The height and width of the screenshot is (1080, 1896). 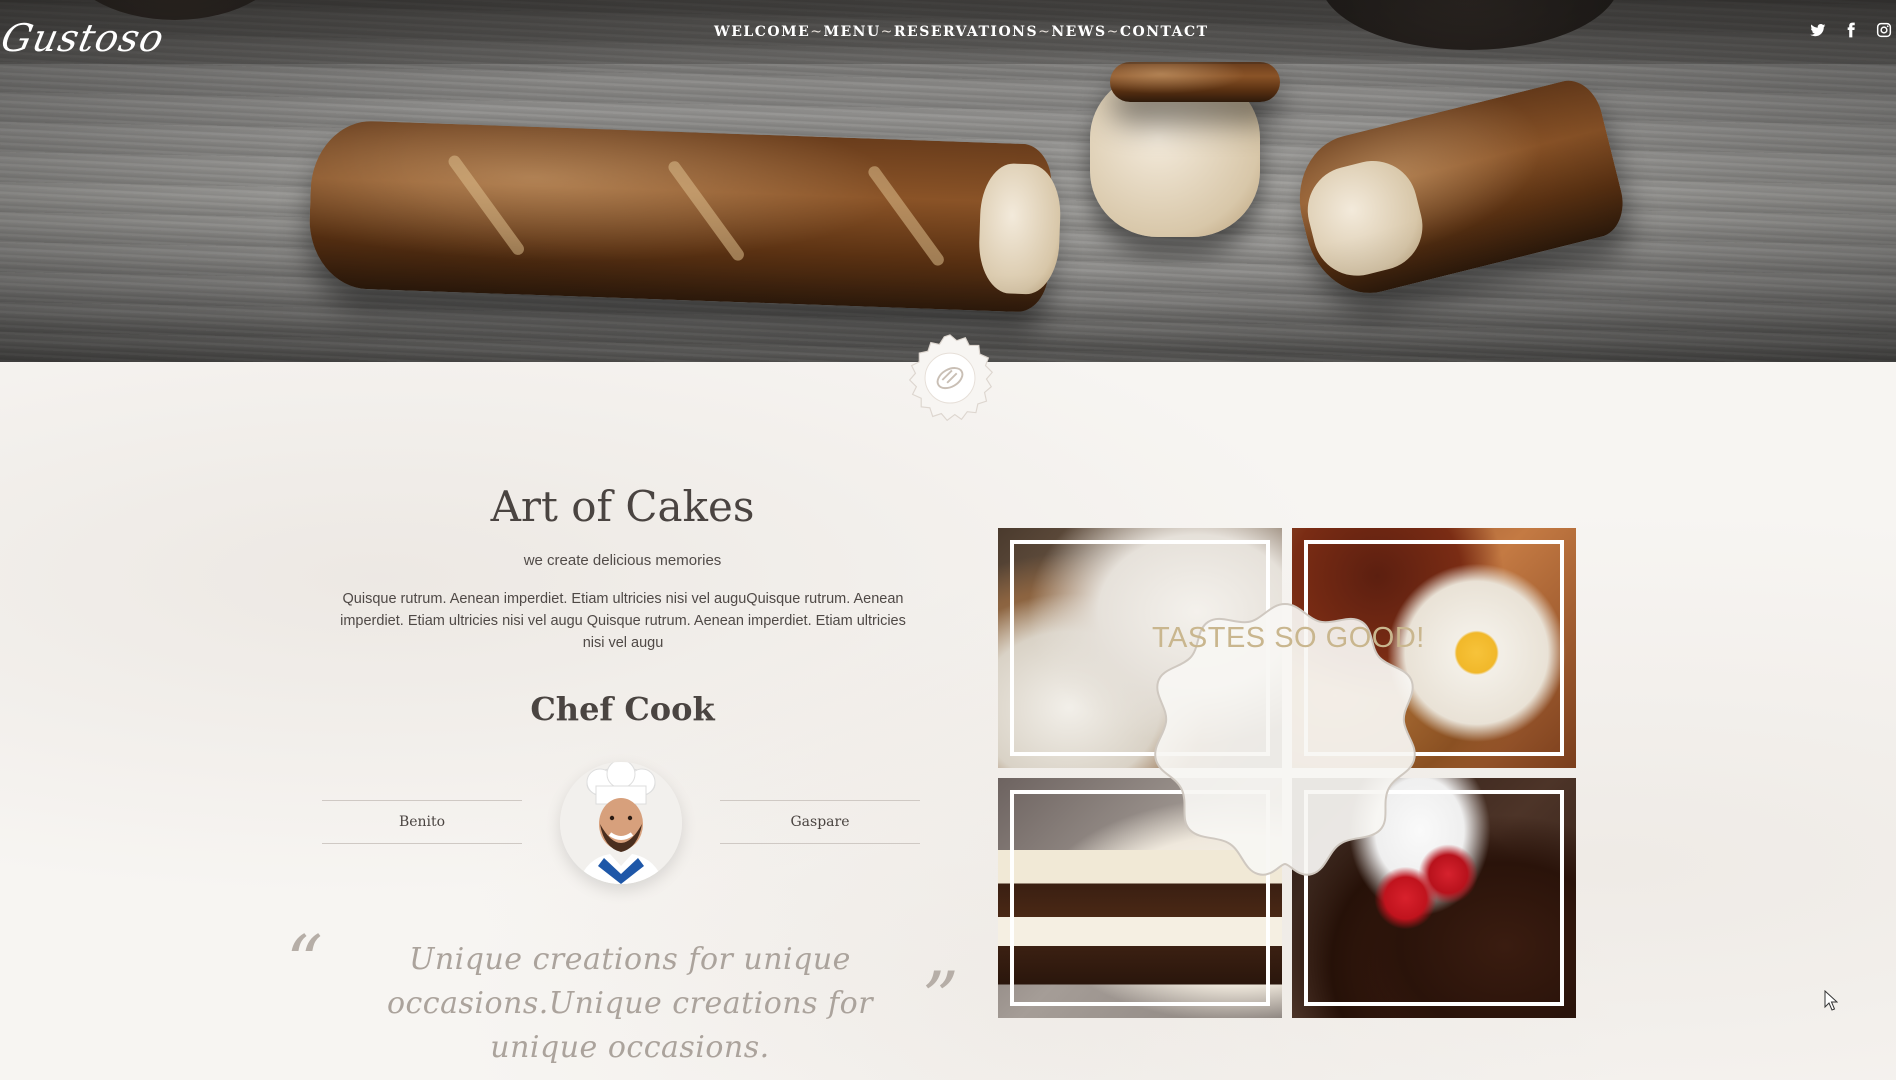 I want to click on chef-avatar, so click(x=621, y=823).